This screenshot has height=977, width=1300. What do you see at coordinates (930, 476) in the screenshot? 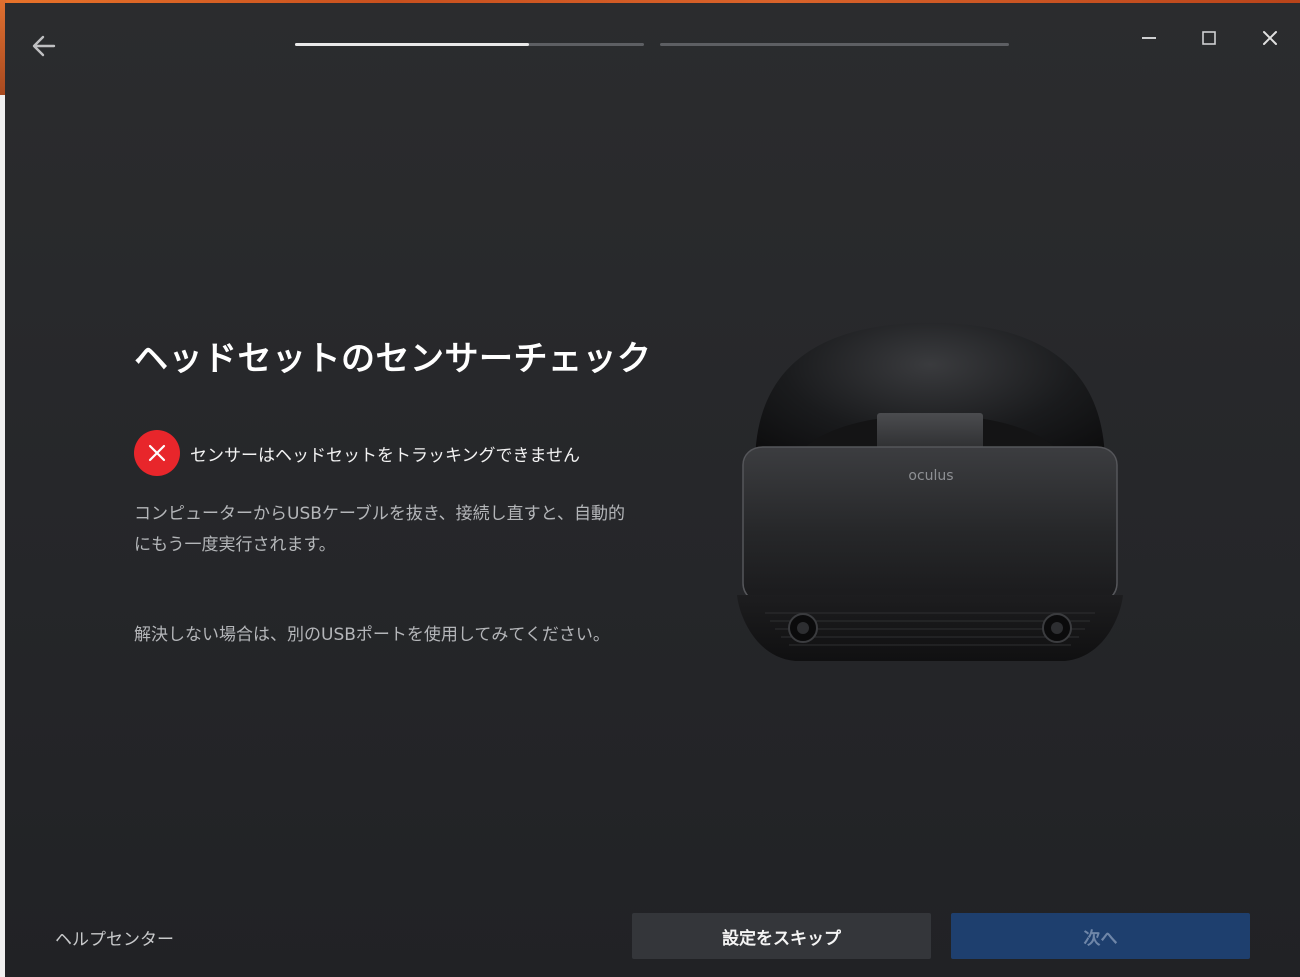
I see `headset-brand-label: oculus` at bounding box center [930, 476].